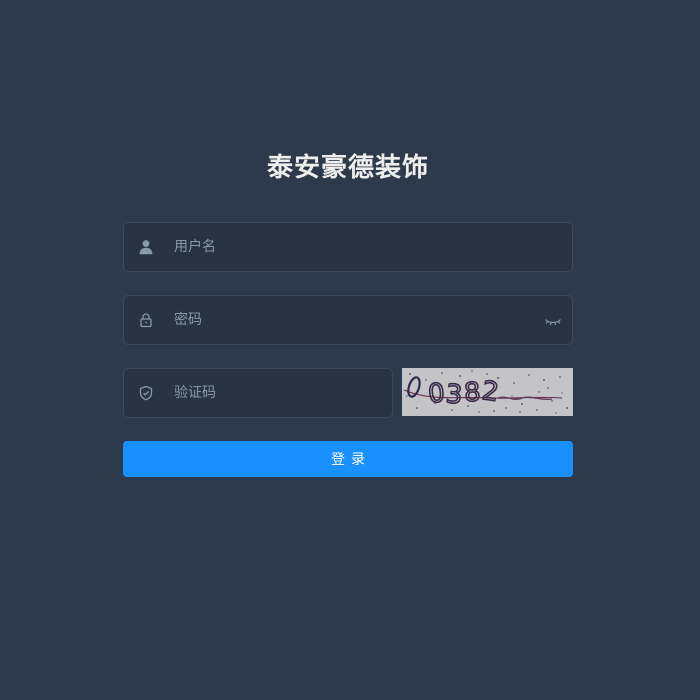  Describe the element at coordinates (146, 247) in the screenshot. I see `user-icon` at that location.